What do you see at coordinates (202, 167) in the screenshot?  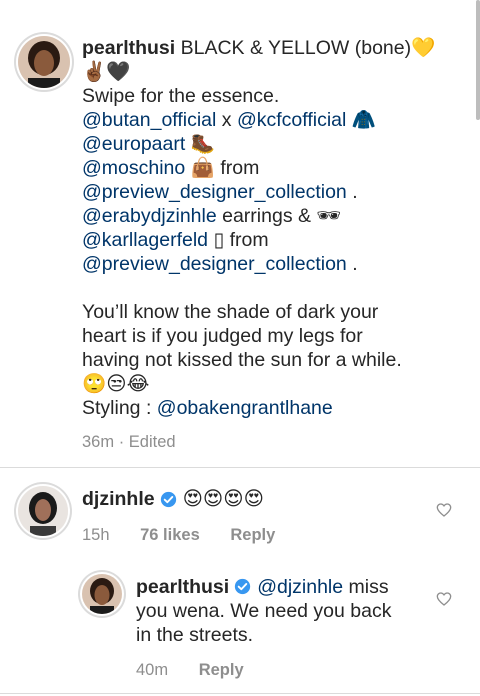 I see `handbag-emoji: 👜` at bounding box center [202, 167].